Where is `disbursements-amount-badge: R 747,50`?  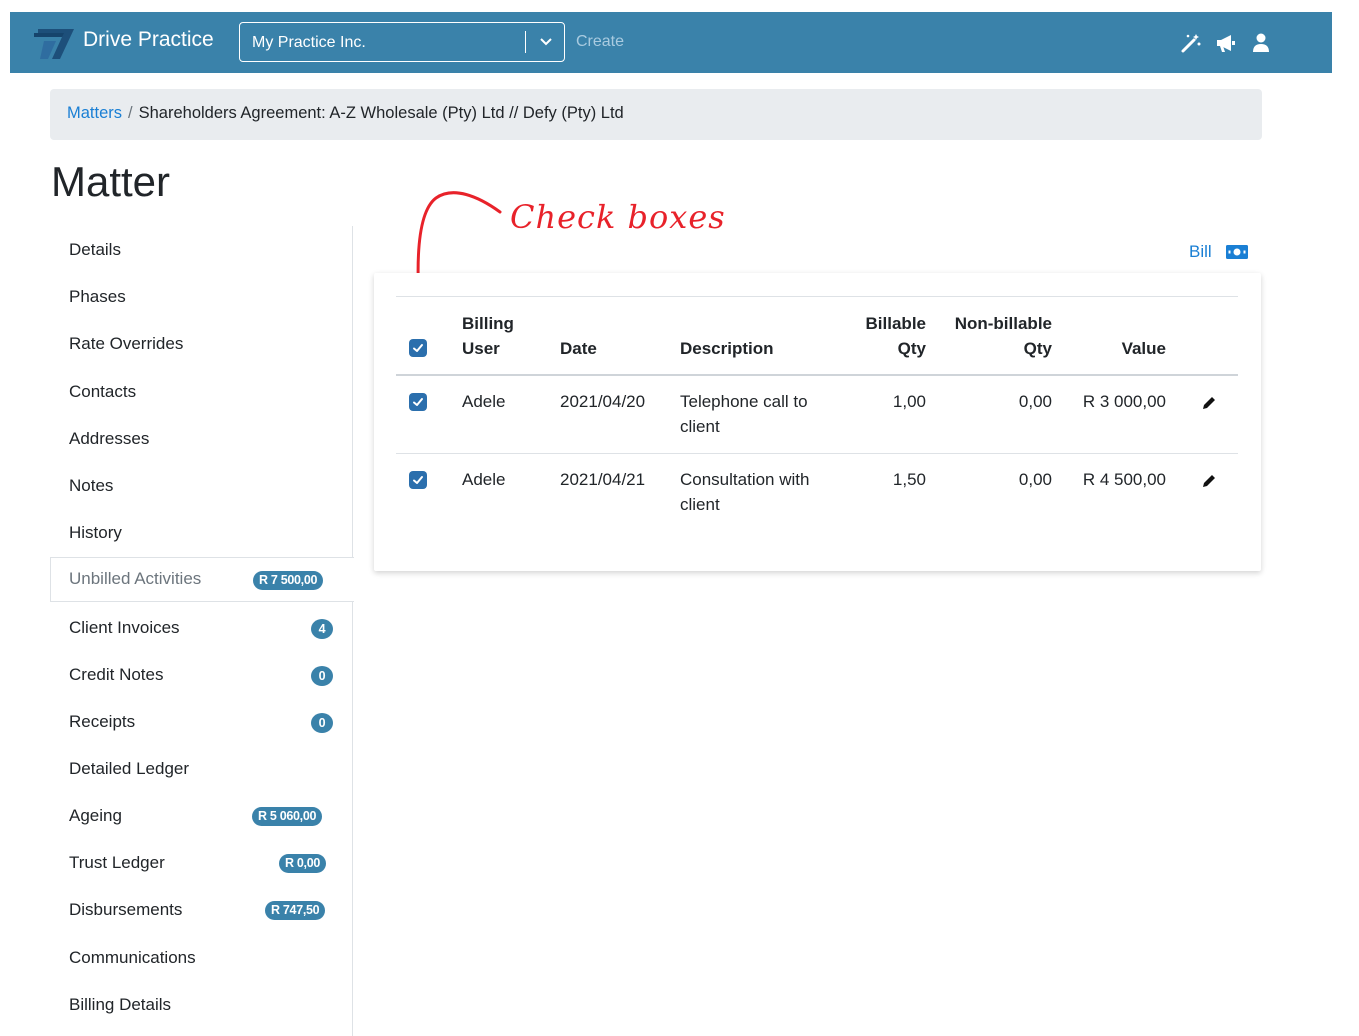 disbursements-amount-badge: R 747,50 is located at coordinates (295, 910).